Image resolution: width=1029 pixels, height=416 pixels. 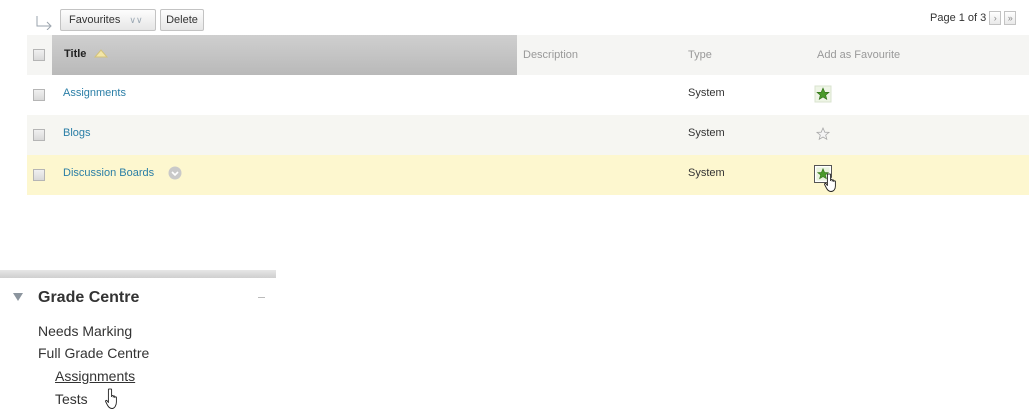 I want to click on menu-subitem-tests: Tests, so click(x=71, y=399).